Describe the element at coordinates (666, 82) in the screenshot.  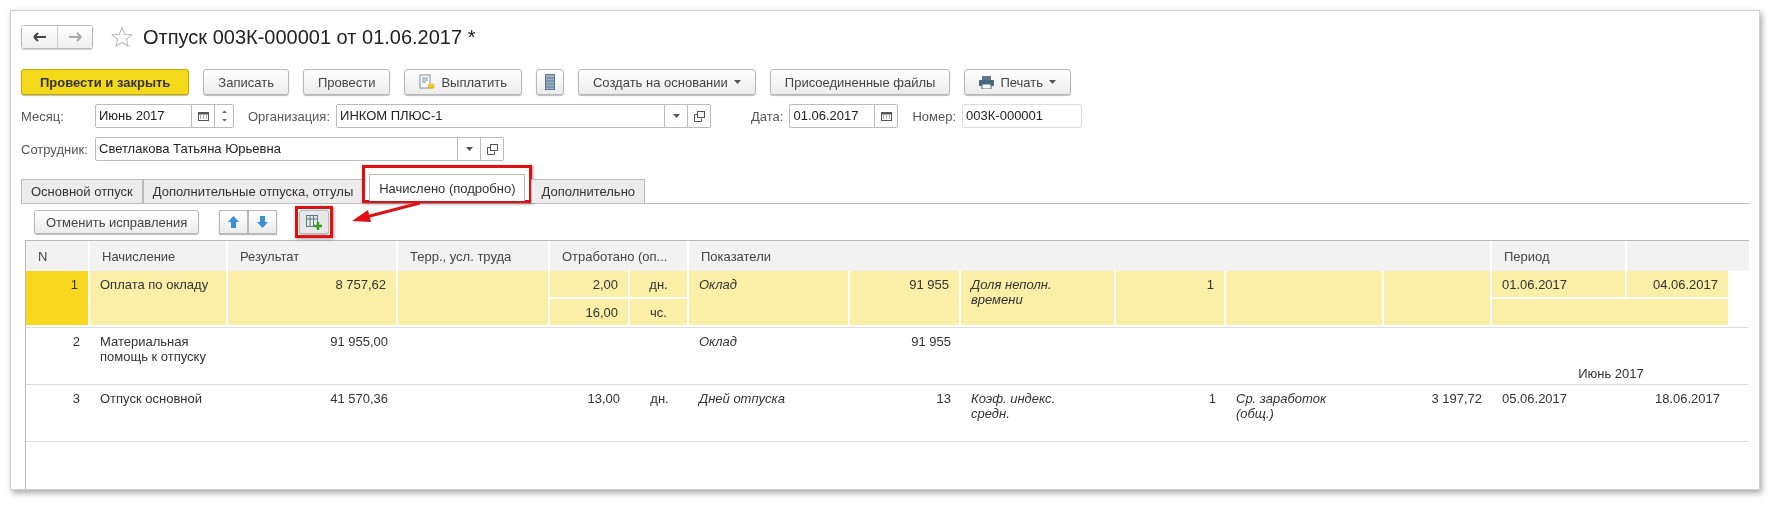
I see `create-based-on-button: Создать на основании` at that location.